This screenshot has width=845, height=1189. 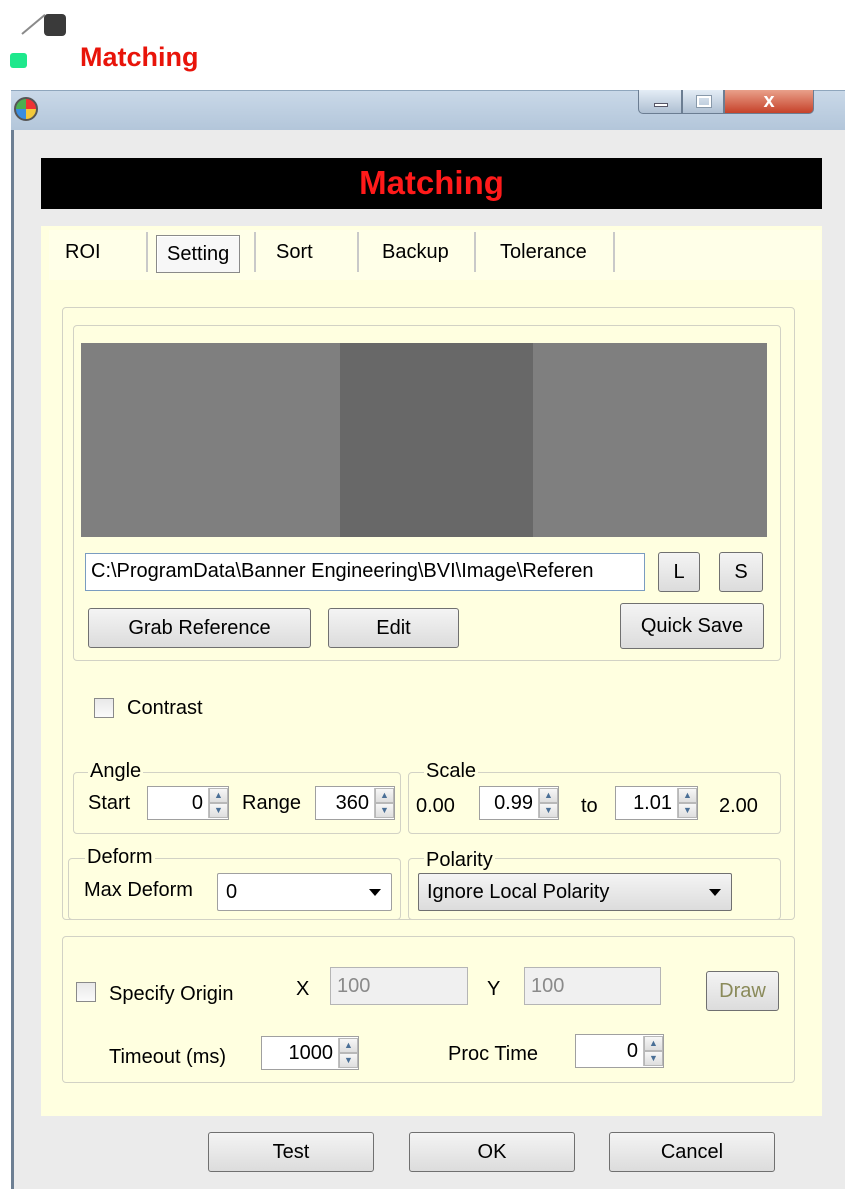 I want to click on doc-title: Matching, so click(x=139, y=57).